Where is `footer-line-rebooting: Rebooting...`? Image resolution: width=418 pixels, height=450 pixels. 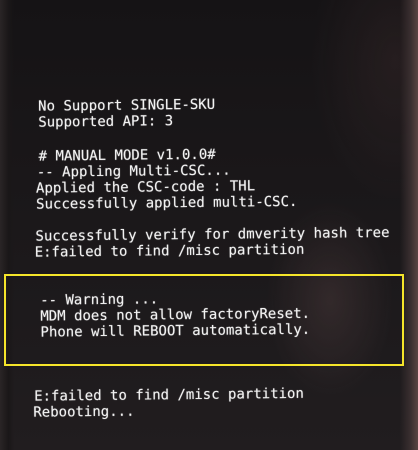
footer-line-rebooting: Rebooting... is located at coordinates (84, 412).